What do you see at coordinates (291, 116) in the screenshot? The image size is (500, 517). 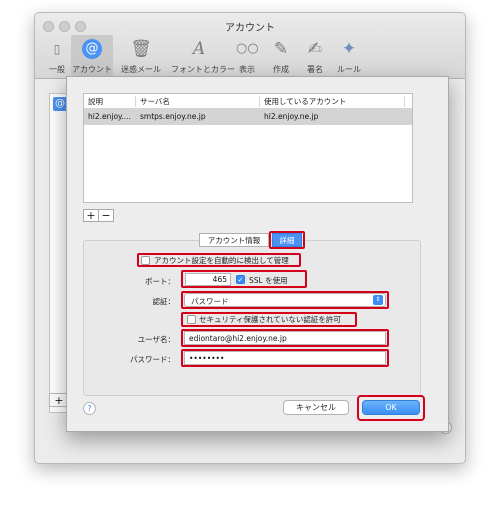 I see `cell-account: hi2.enjoy.ne.jp` at bounding box center [291, 116].